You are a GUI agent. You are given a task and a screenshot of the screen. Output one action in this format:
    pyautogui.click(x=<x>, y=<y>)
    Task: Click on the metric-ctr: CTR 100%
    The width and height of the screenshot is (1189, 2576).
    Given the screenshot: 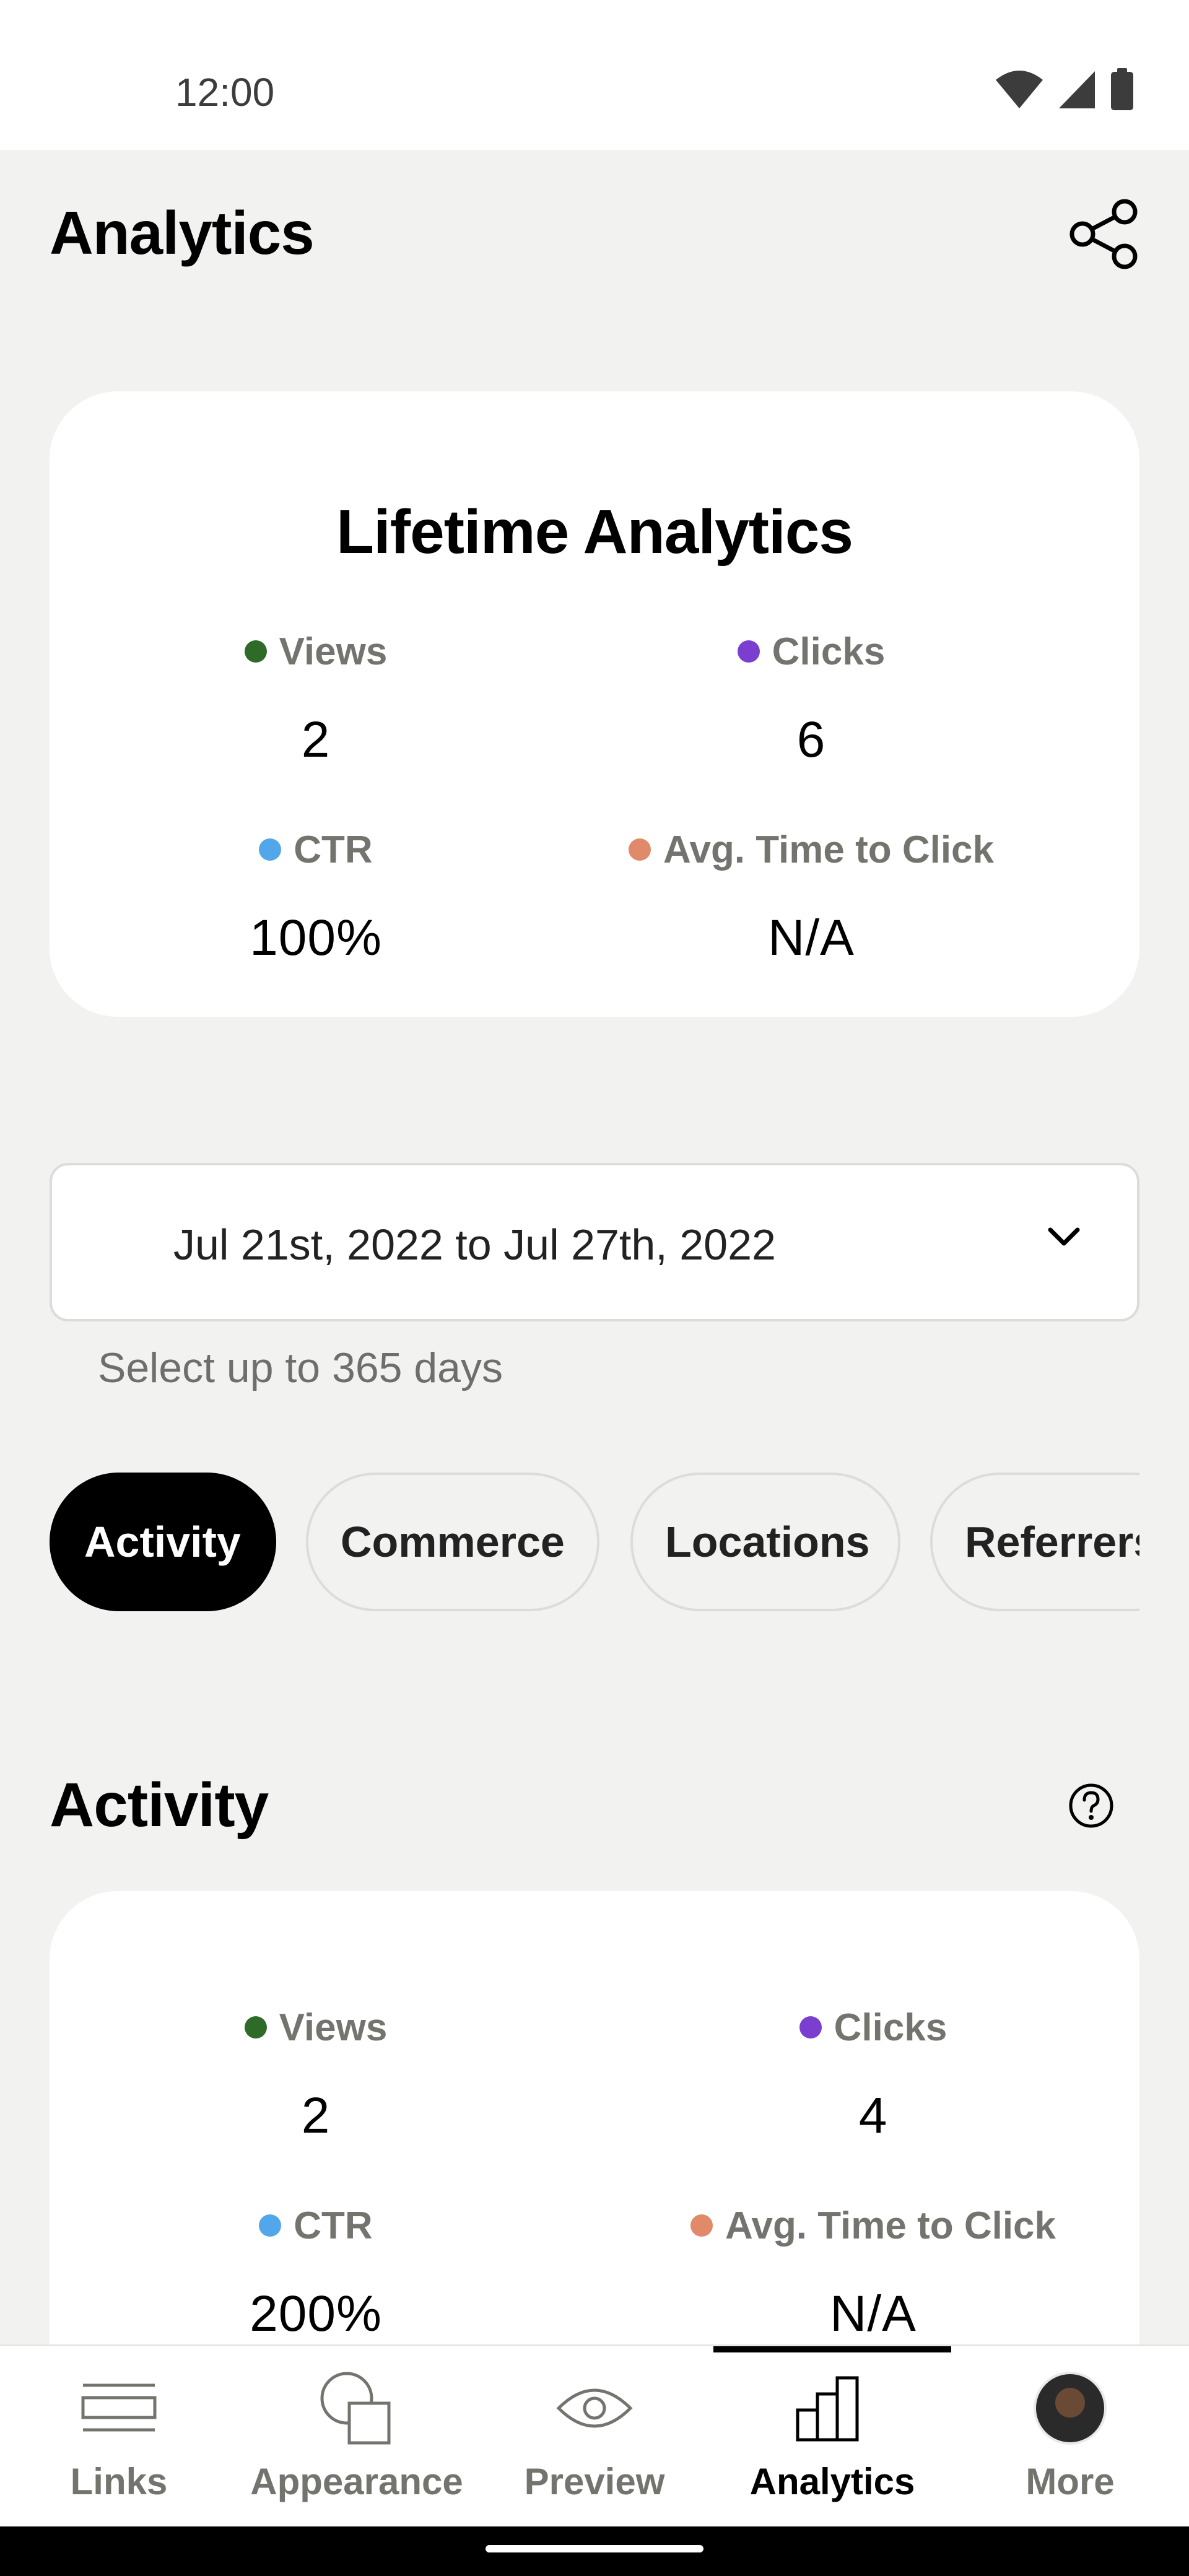 What is the action you would take?
    pyautogui.click(x=316, y=896)
    